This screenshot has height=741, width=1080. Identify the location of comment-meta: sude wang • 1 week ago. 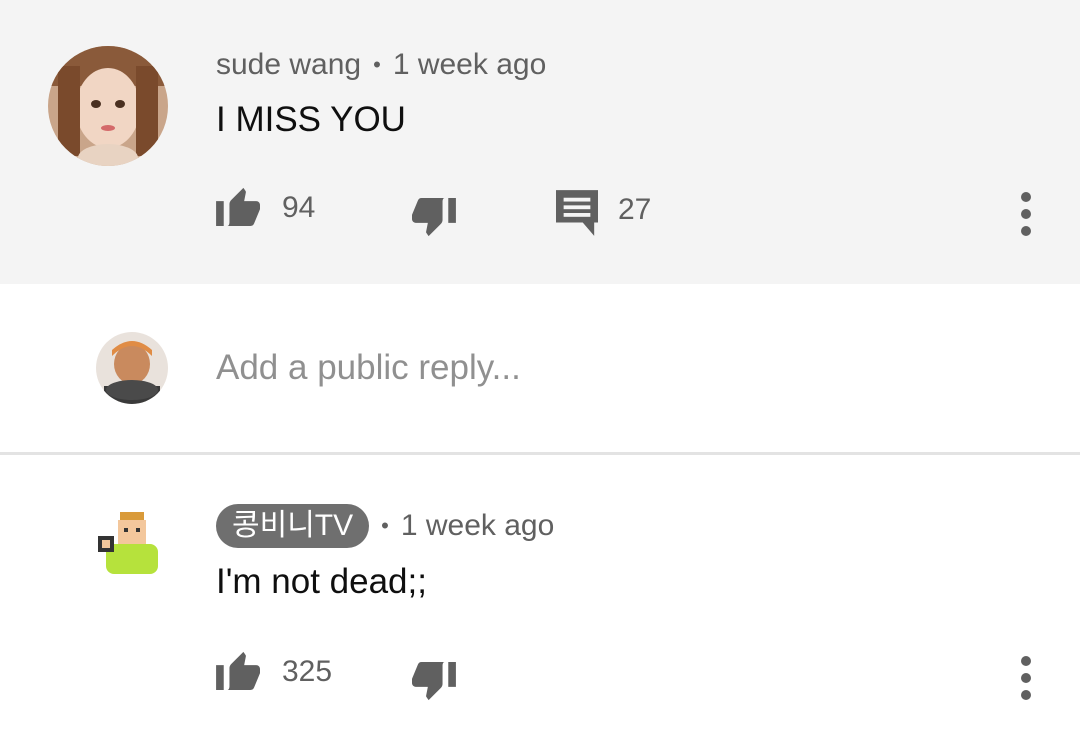
(381, 65).